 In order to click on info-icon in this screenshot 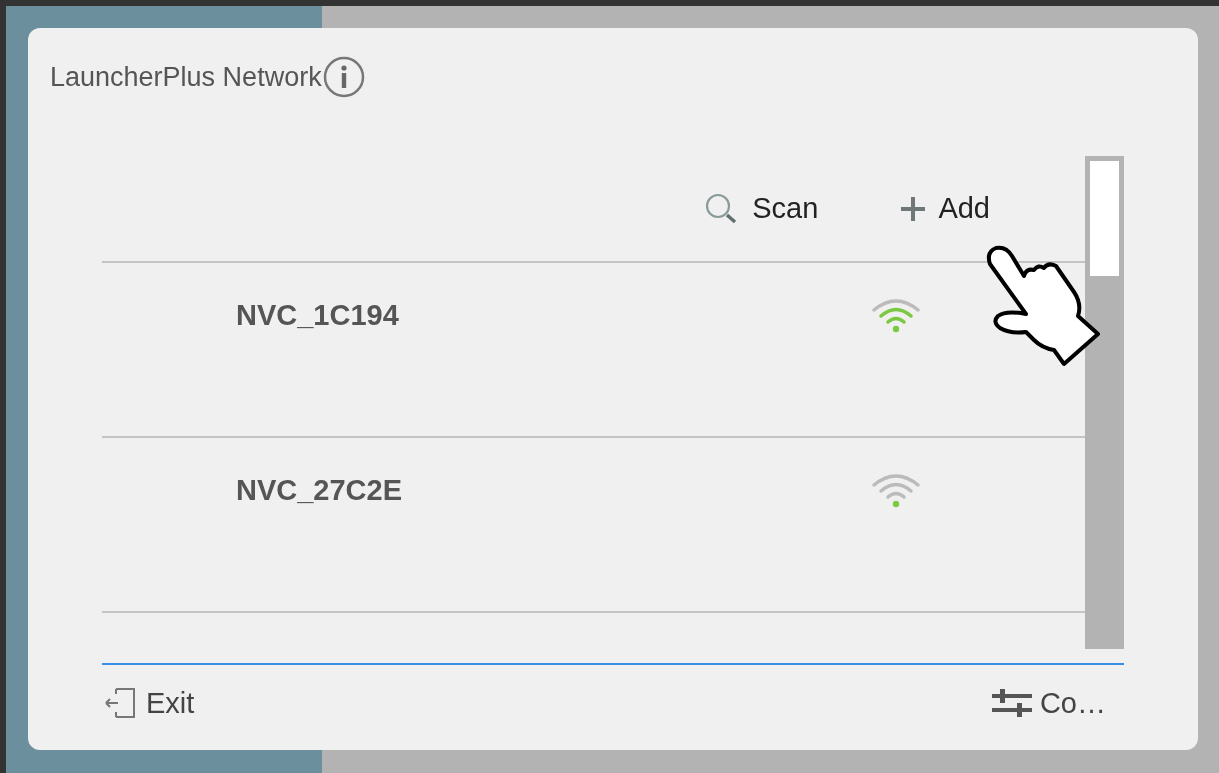, I will do `click(343, 77)`.